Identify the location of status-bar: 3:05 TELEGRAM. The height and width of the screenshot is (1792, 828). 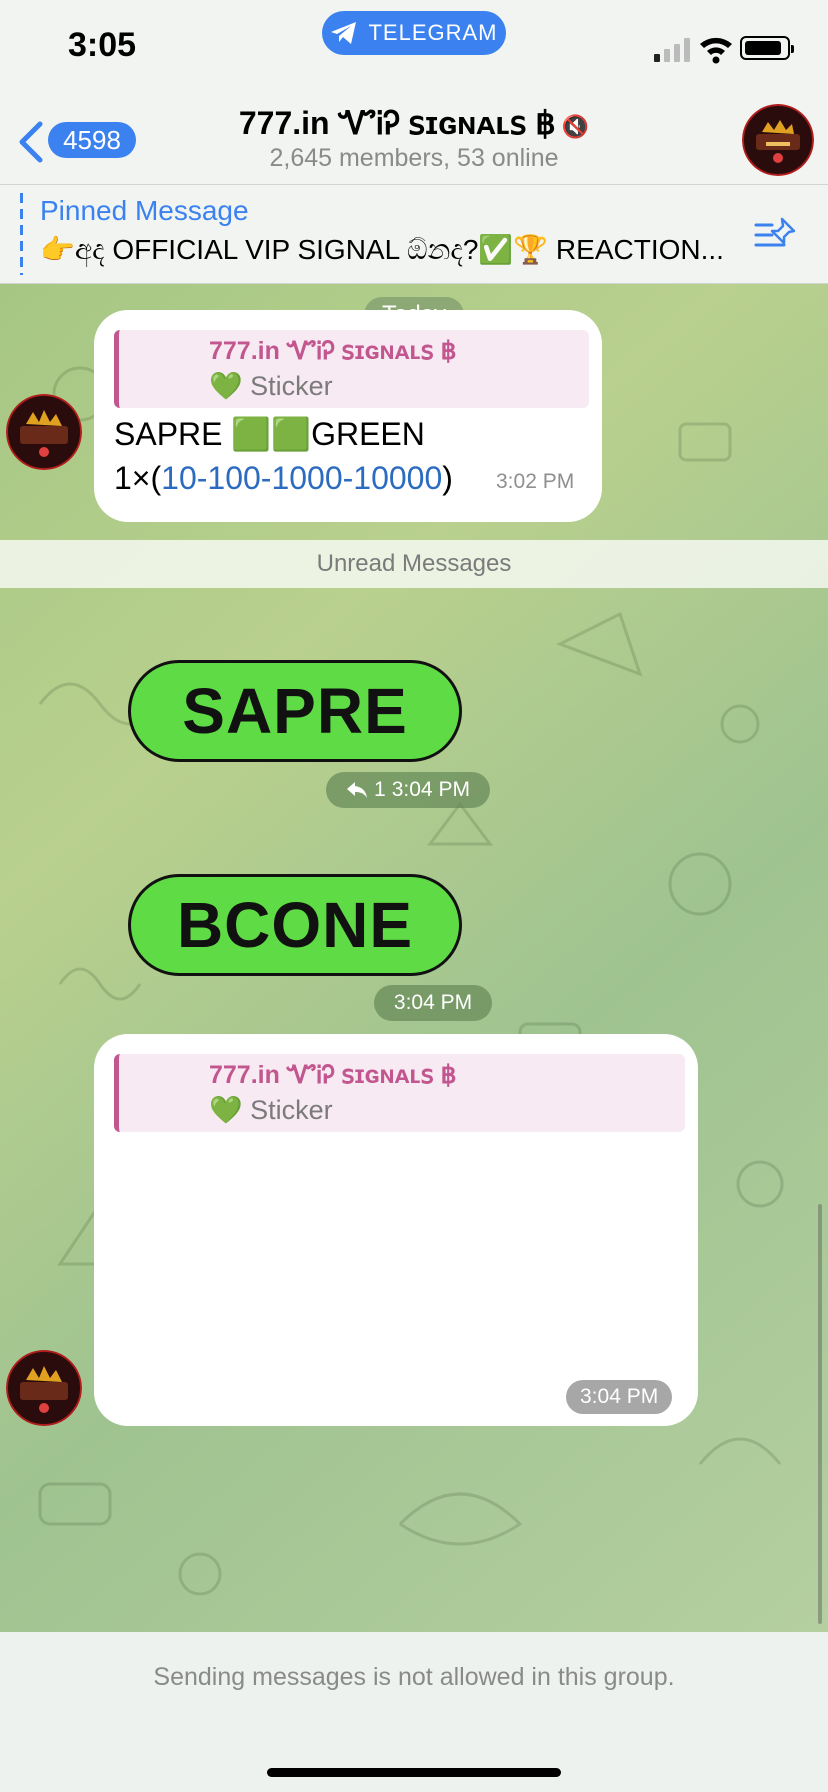
(414, 46).